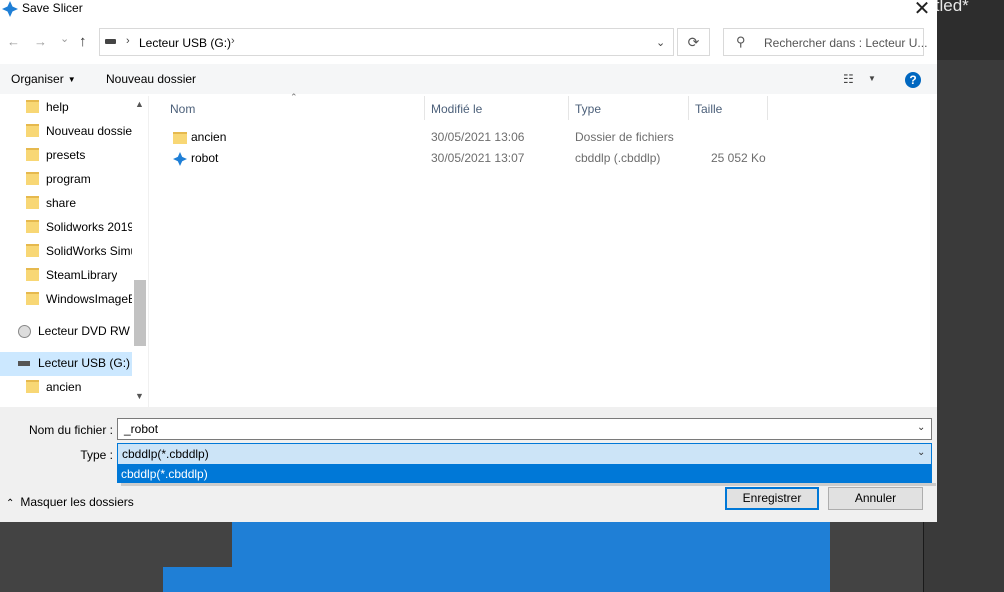 This screenshot has height=592, width=1004. What do you see at coordinates (64, 387) in the screenshot?
I see `tree-item-label: ancien` at bounding box center [64, 387].